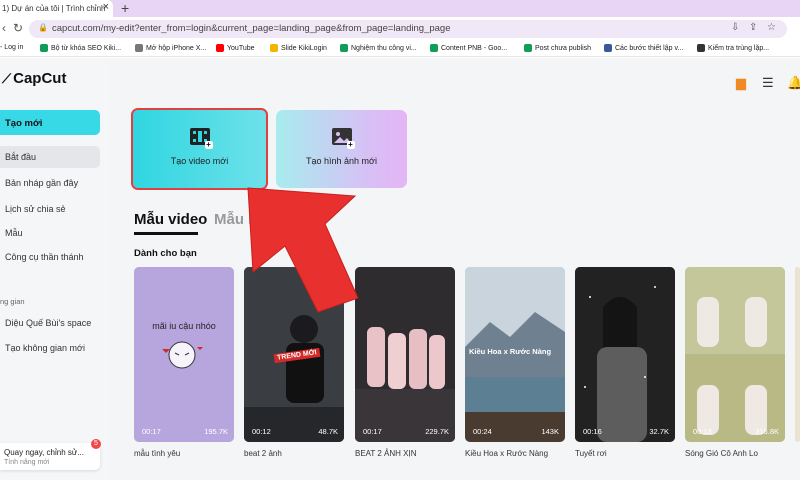 This screenshot has height=480, width=800. What do you see at coordinates (201, 138) in the screenshot?
I see `video-film-icon: +` at bounding box center [201, 138].